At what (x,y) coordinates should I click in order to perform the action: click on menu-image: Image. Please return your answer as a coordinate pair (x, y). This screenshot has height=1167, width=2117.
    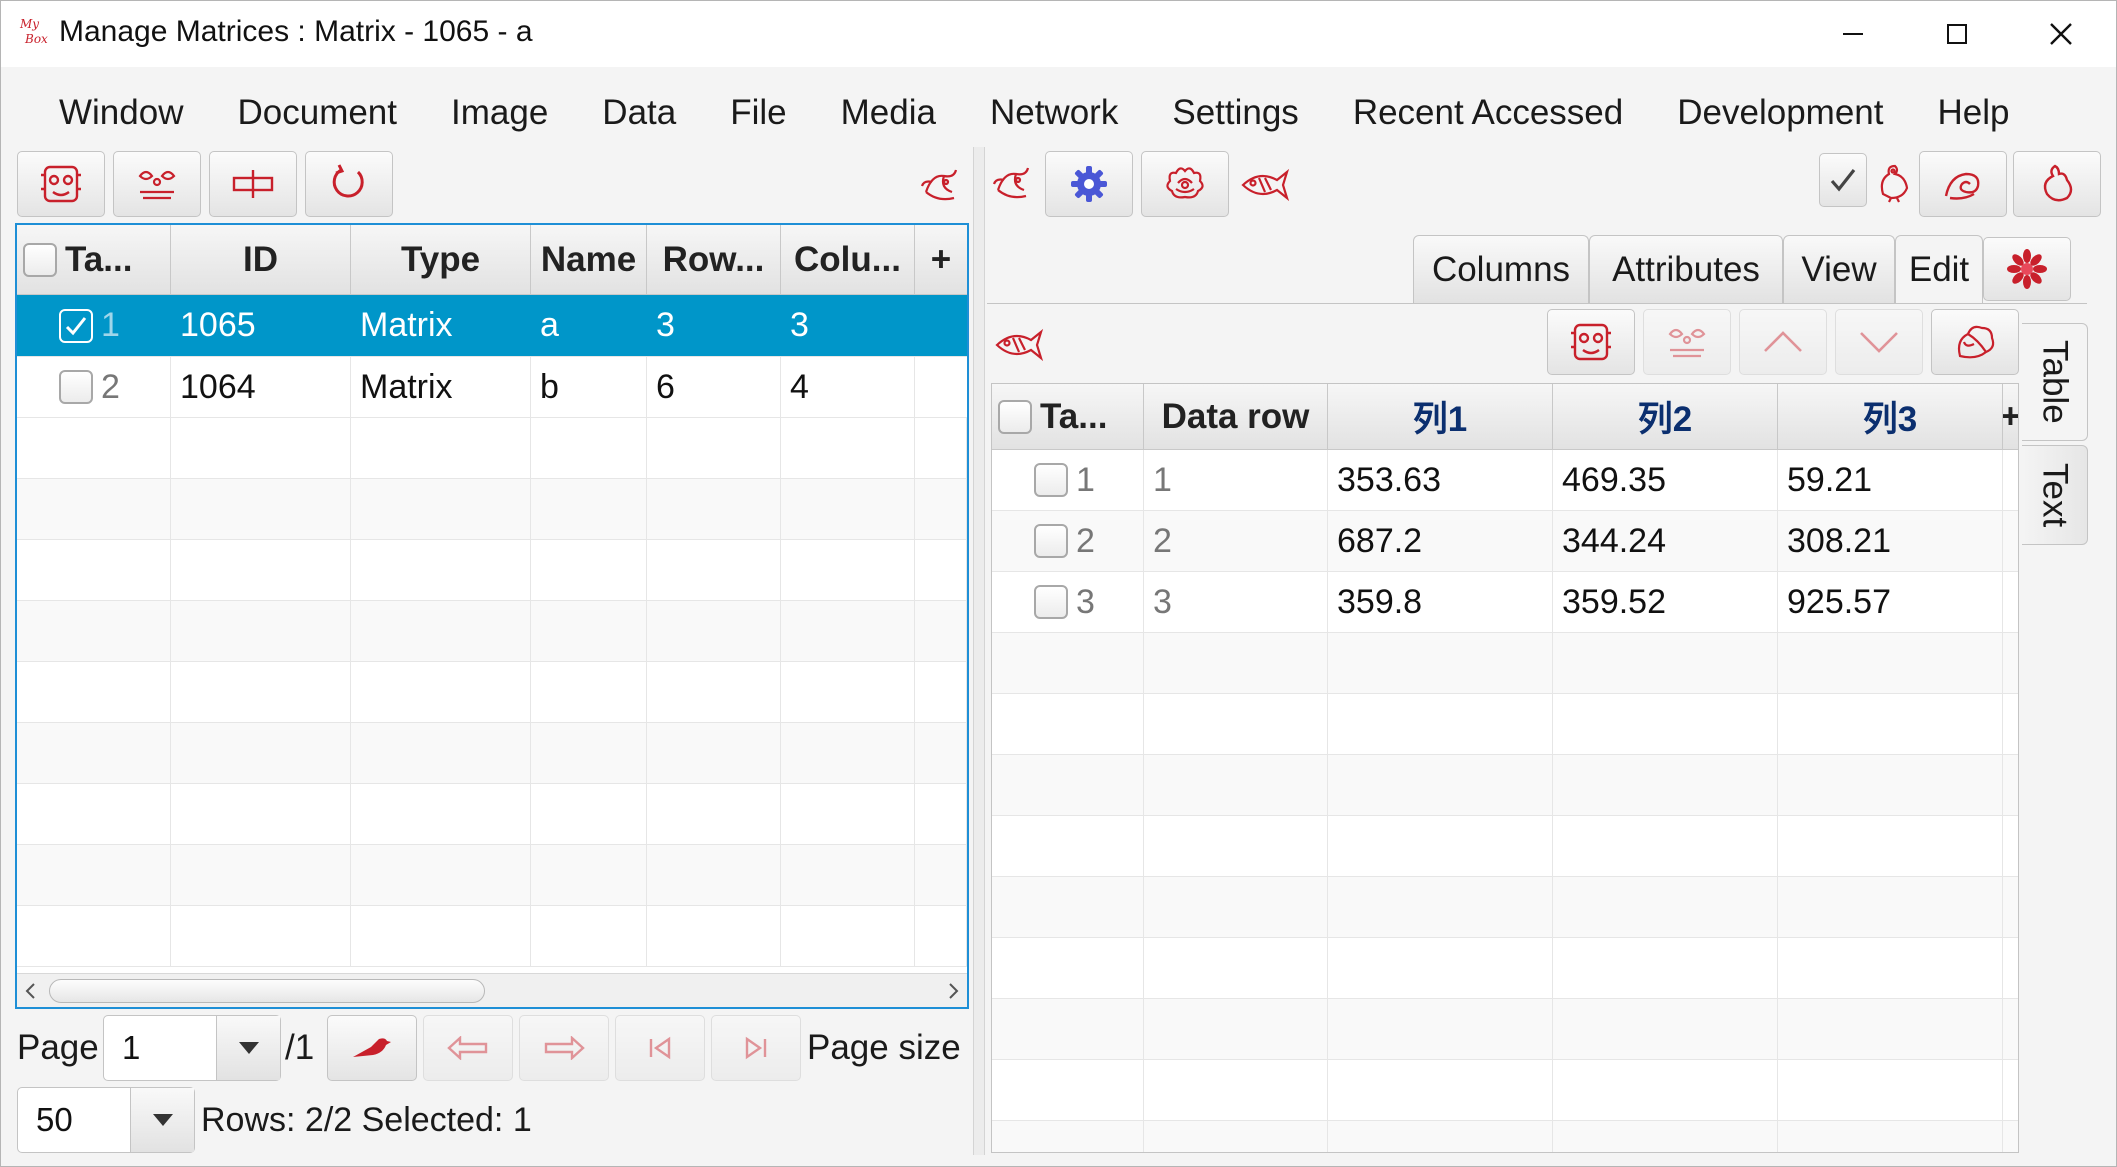
    Looking at the image, I should click on (499, 113).